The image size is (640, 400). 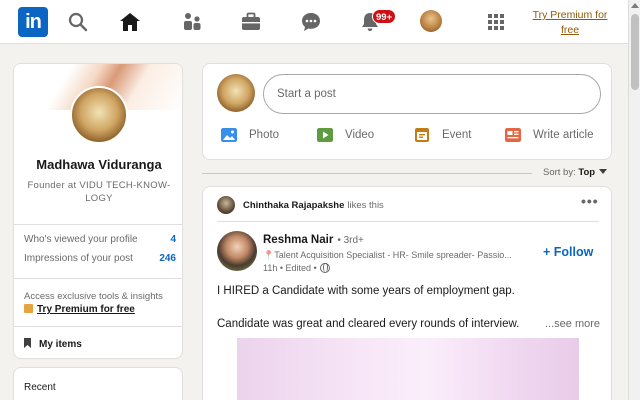 What do you see at coordinates (40, 387) in the screenshot?
I see `recent-label: Recent` at bounding box center [40, 387].